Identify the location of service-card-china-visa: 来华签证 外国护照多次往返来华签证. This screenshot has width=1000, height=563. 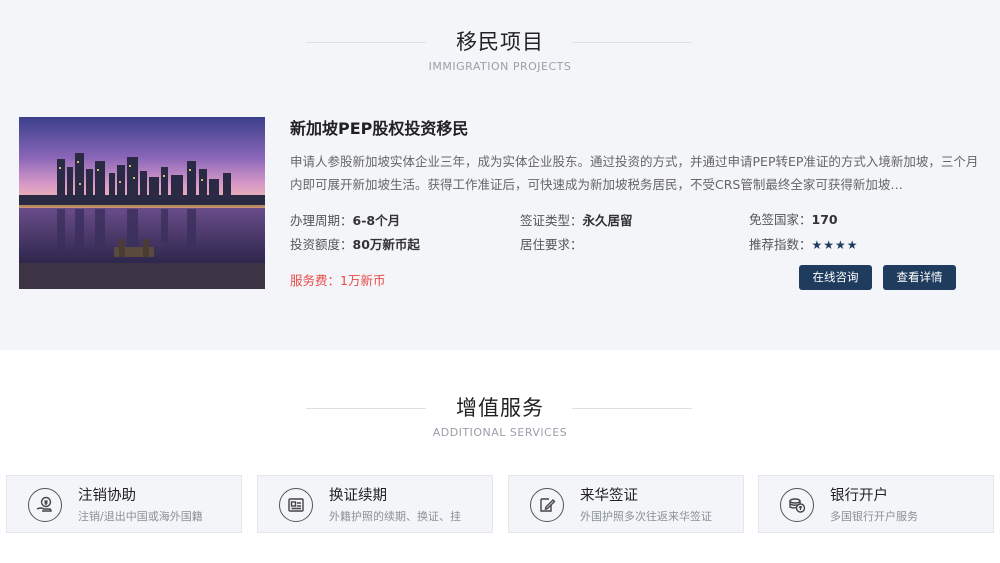
(626, 504).